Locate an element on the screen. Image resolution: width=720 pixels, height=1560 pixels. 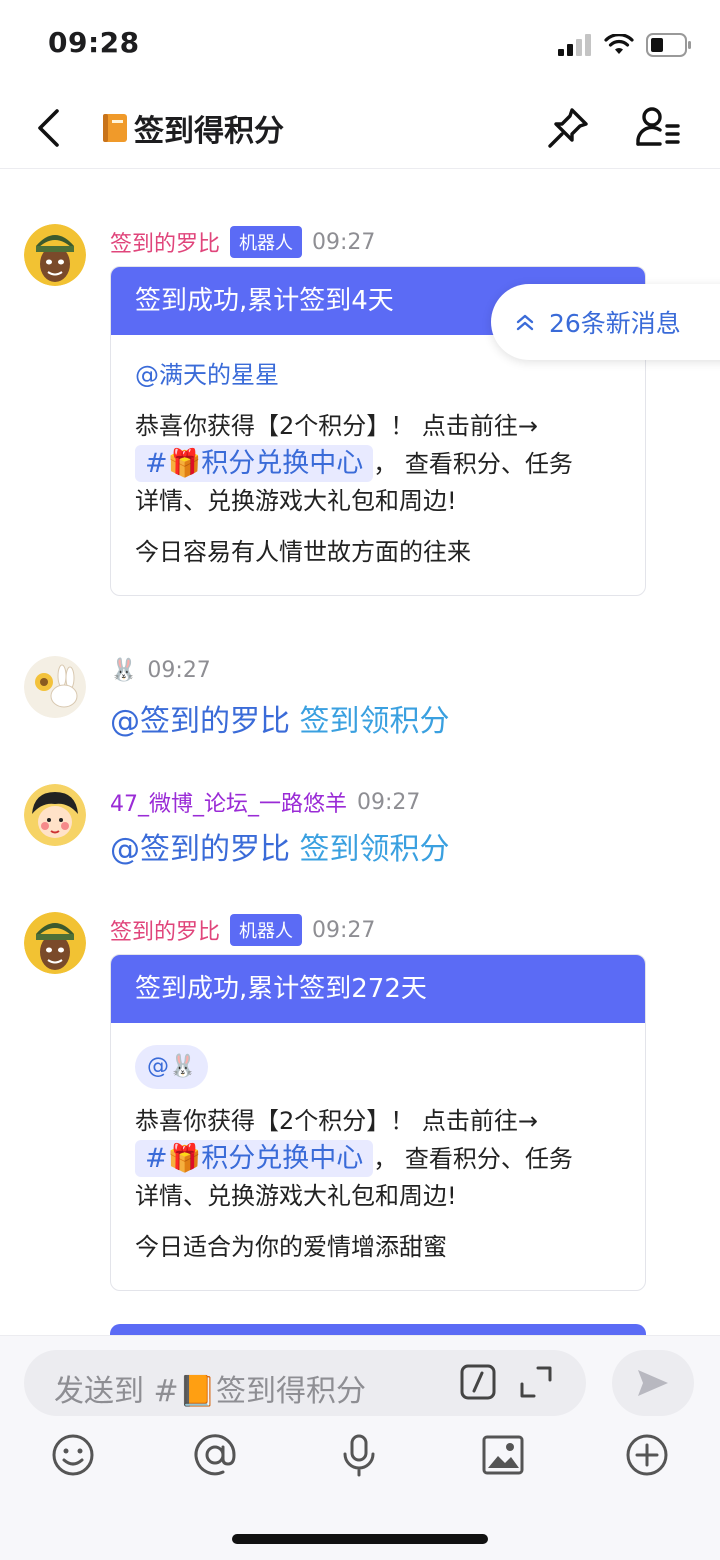
channel-title-text: 签到得积分 is located at coordinates (209, 131).